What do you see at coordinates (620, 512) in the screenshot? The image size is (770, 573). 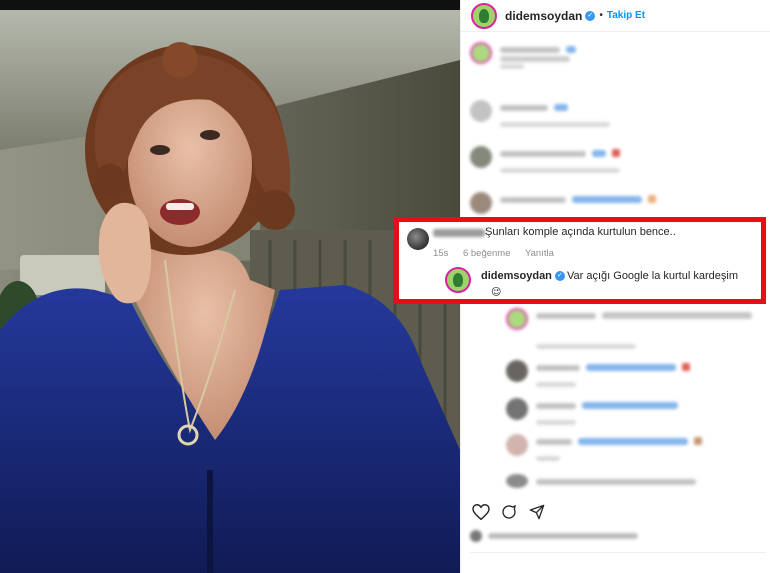 I see `post-action-bar` at bounding box center [620, 512].